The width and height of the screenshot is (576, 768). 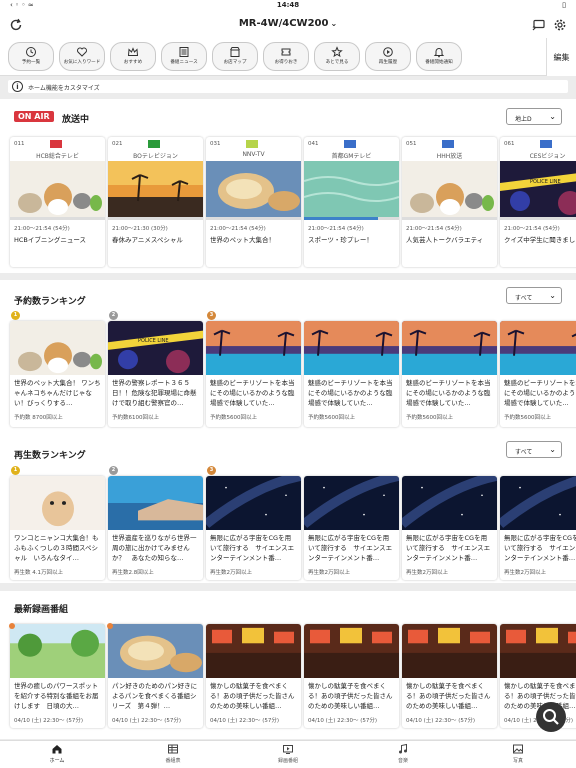 I want to click on quick-button-2: お気に入りワード, so click(x=82, y=56).